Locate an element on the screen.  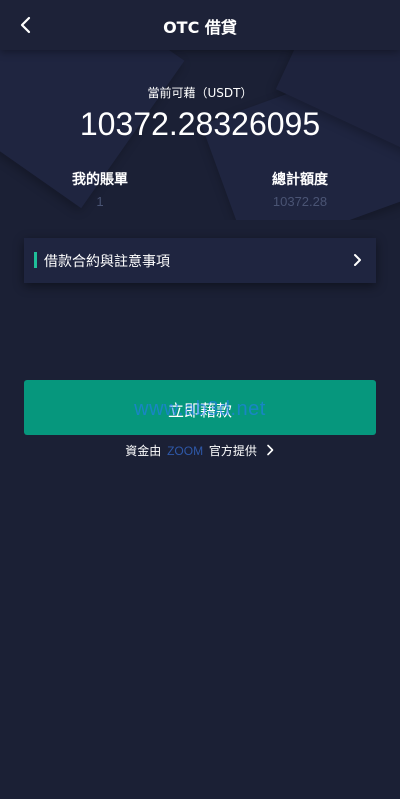
loan-agreement-label: 借款合約與註意事項 is located at coordinates (107, 262).